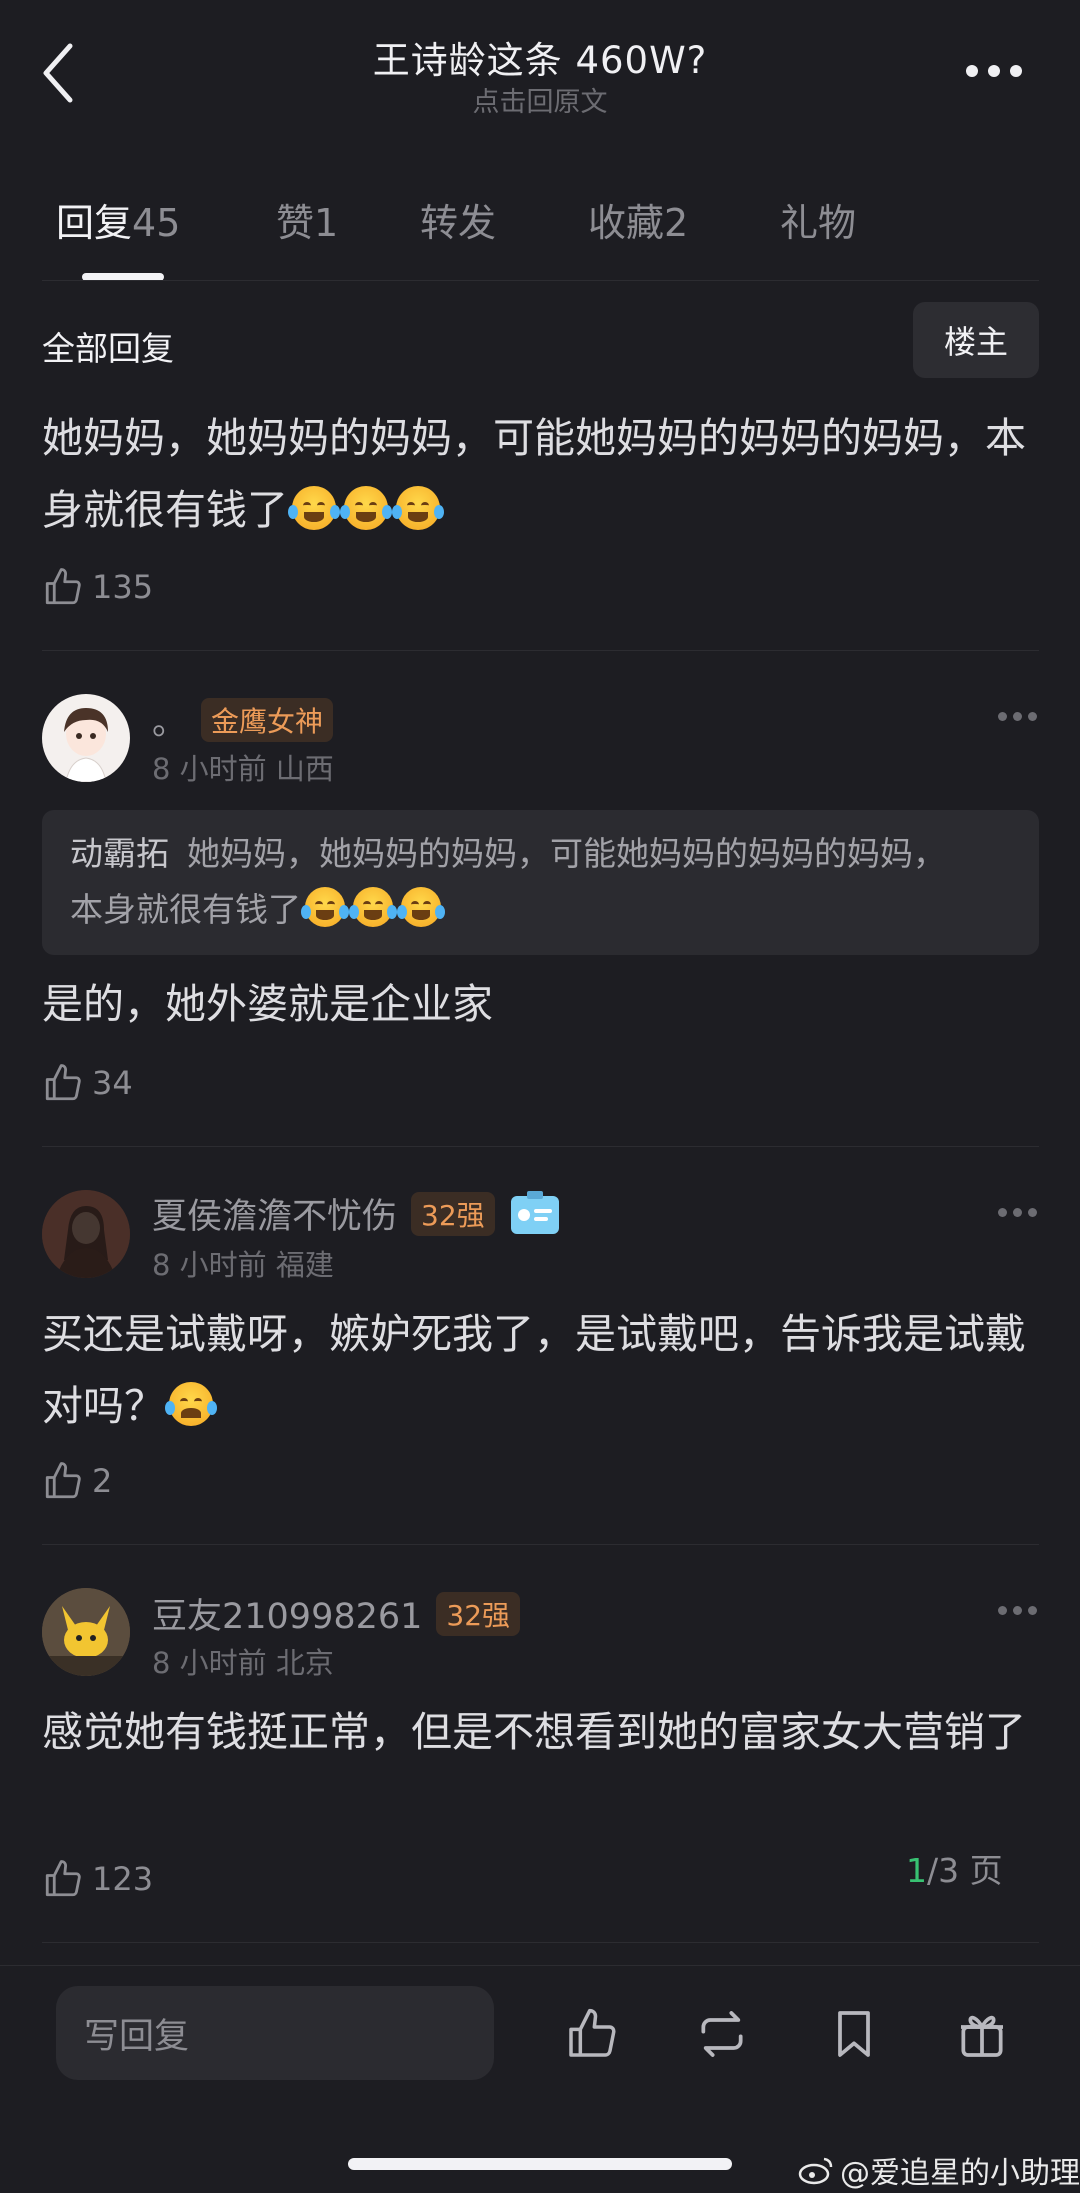 Image resolution: width=1080 pixels, height=2193 pixels. What do you see at coordinates (123, 587) in the screenshot?
I see `like-count: 135` at bounding box center [123, 587].